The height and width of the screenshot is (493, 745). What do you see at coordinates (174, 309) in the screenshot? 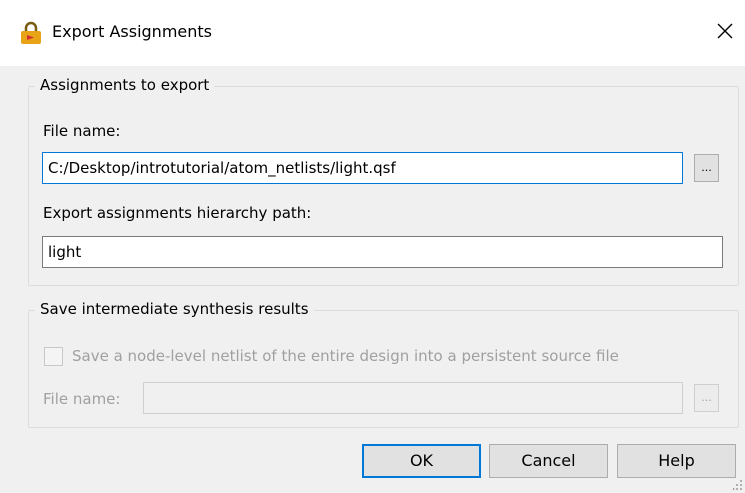
I see `synthesis-group-legend: Save intermediate synthesis results` at bounding box center [174, 309].